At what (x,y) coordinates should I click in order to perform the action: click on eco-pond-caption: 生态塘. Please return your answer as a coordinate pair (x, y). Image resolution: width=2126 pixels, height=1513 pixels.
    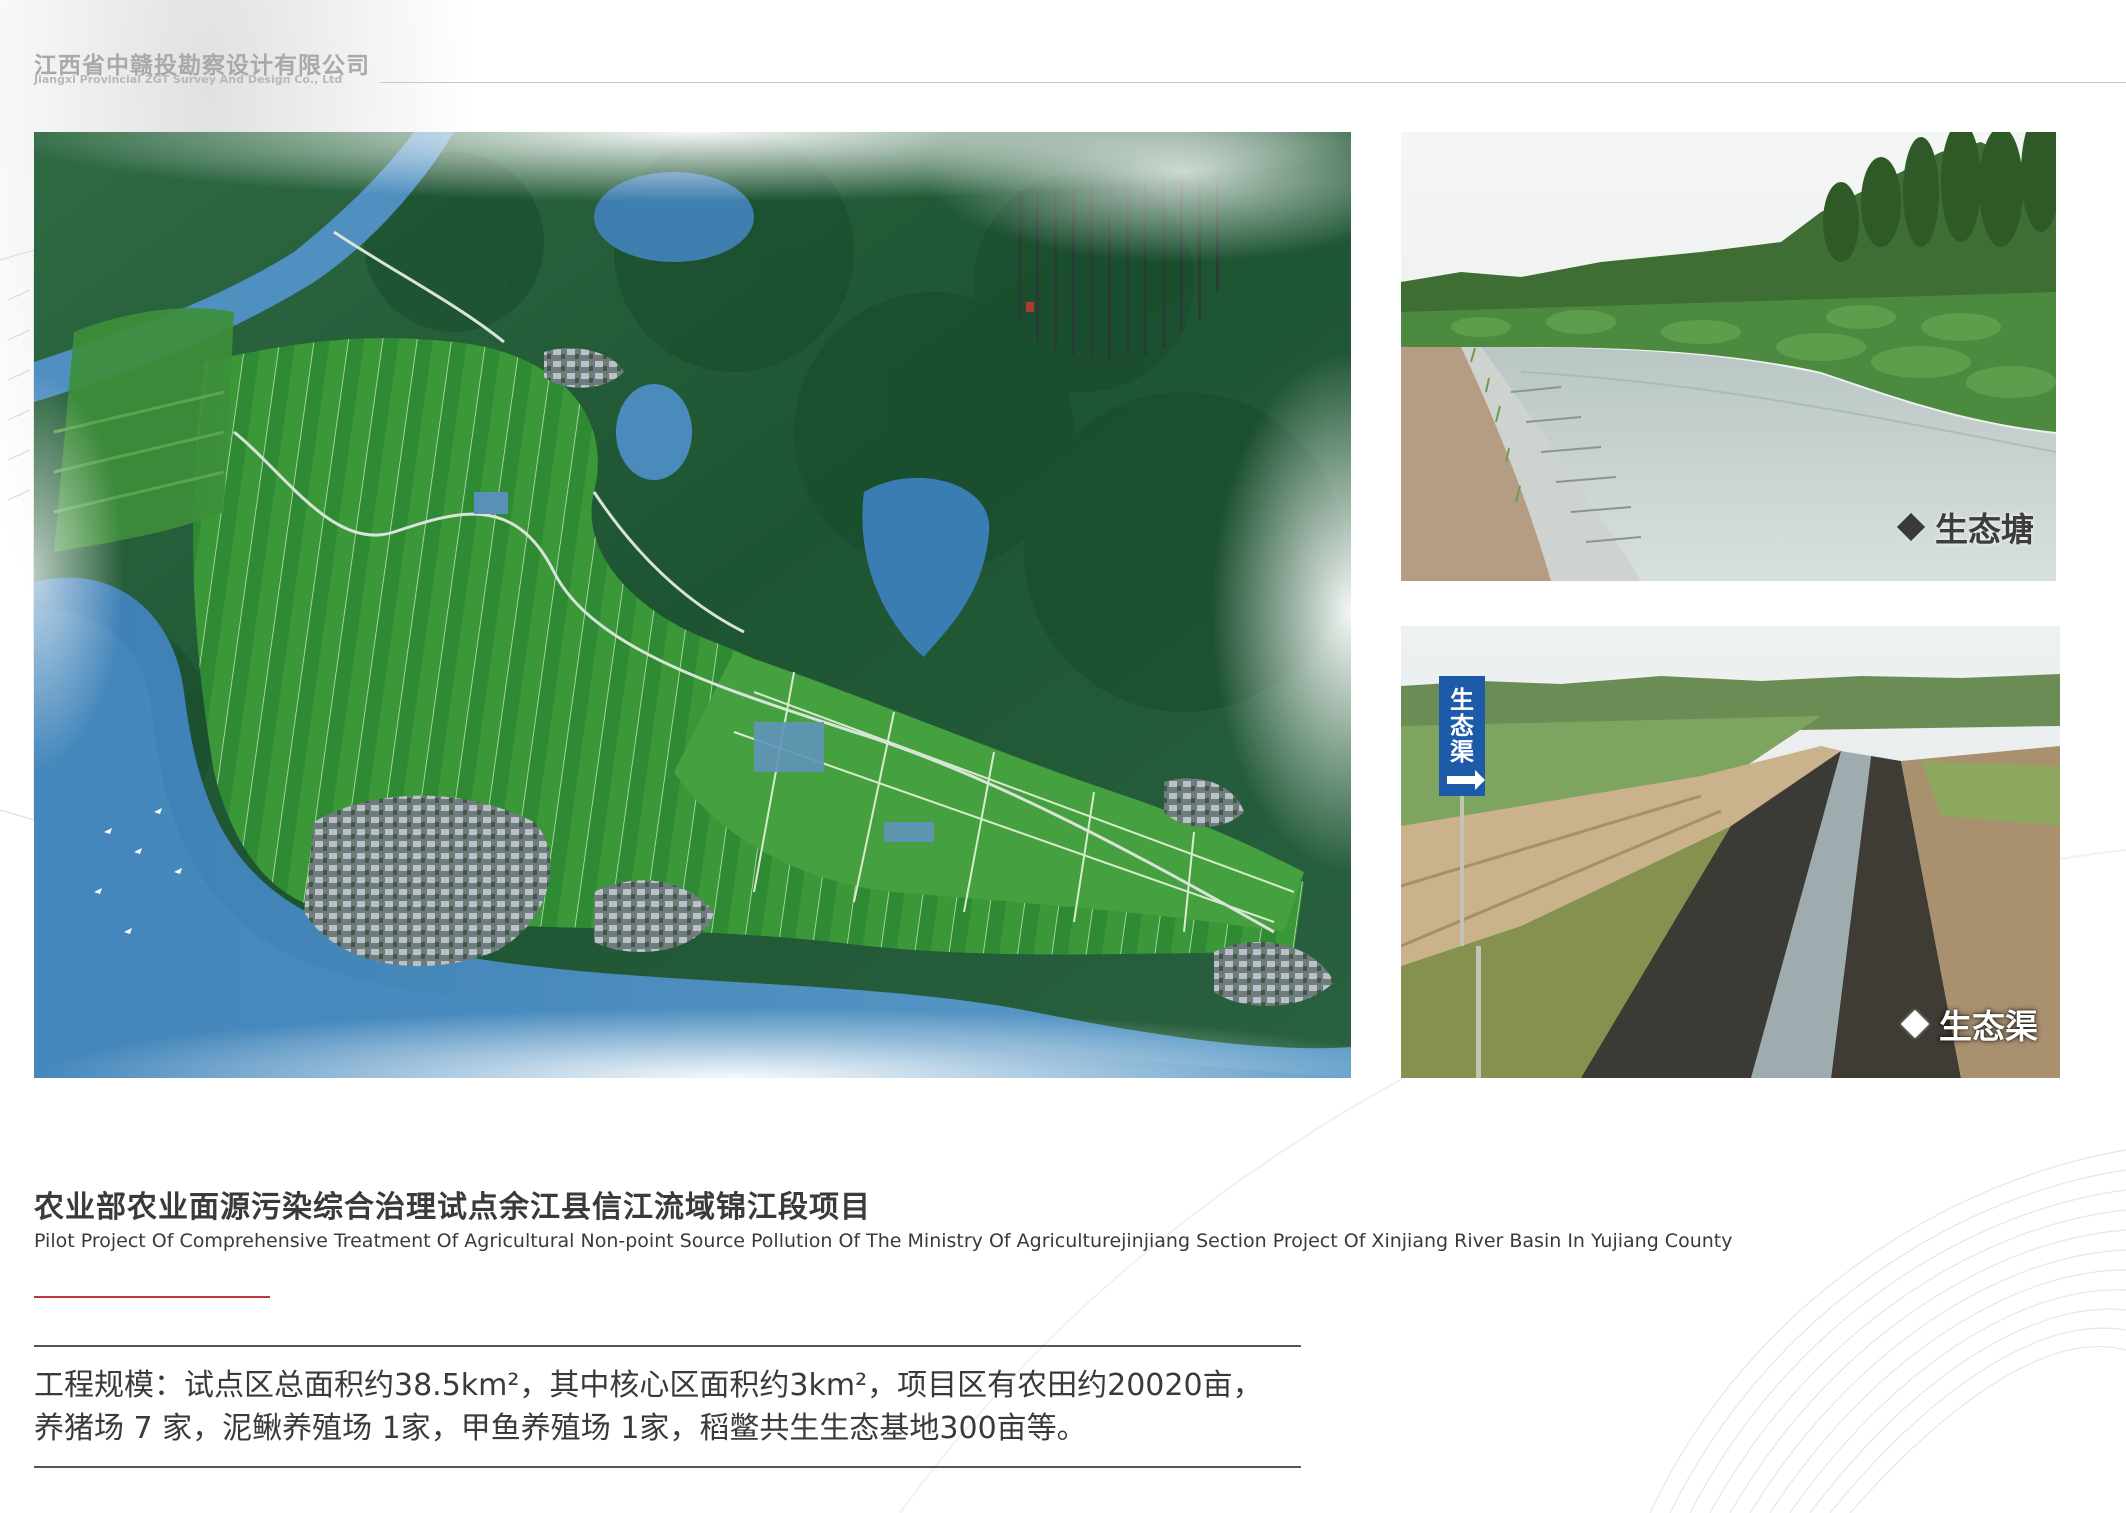
    Looking at the image, I should click on (1965, 527).